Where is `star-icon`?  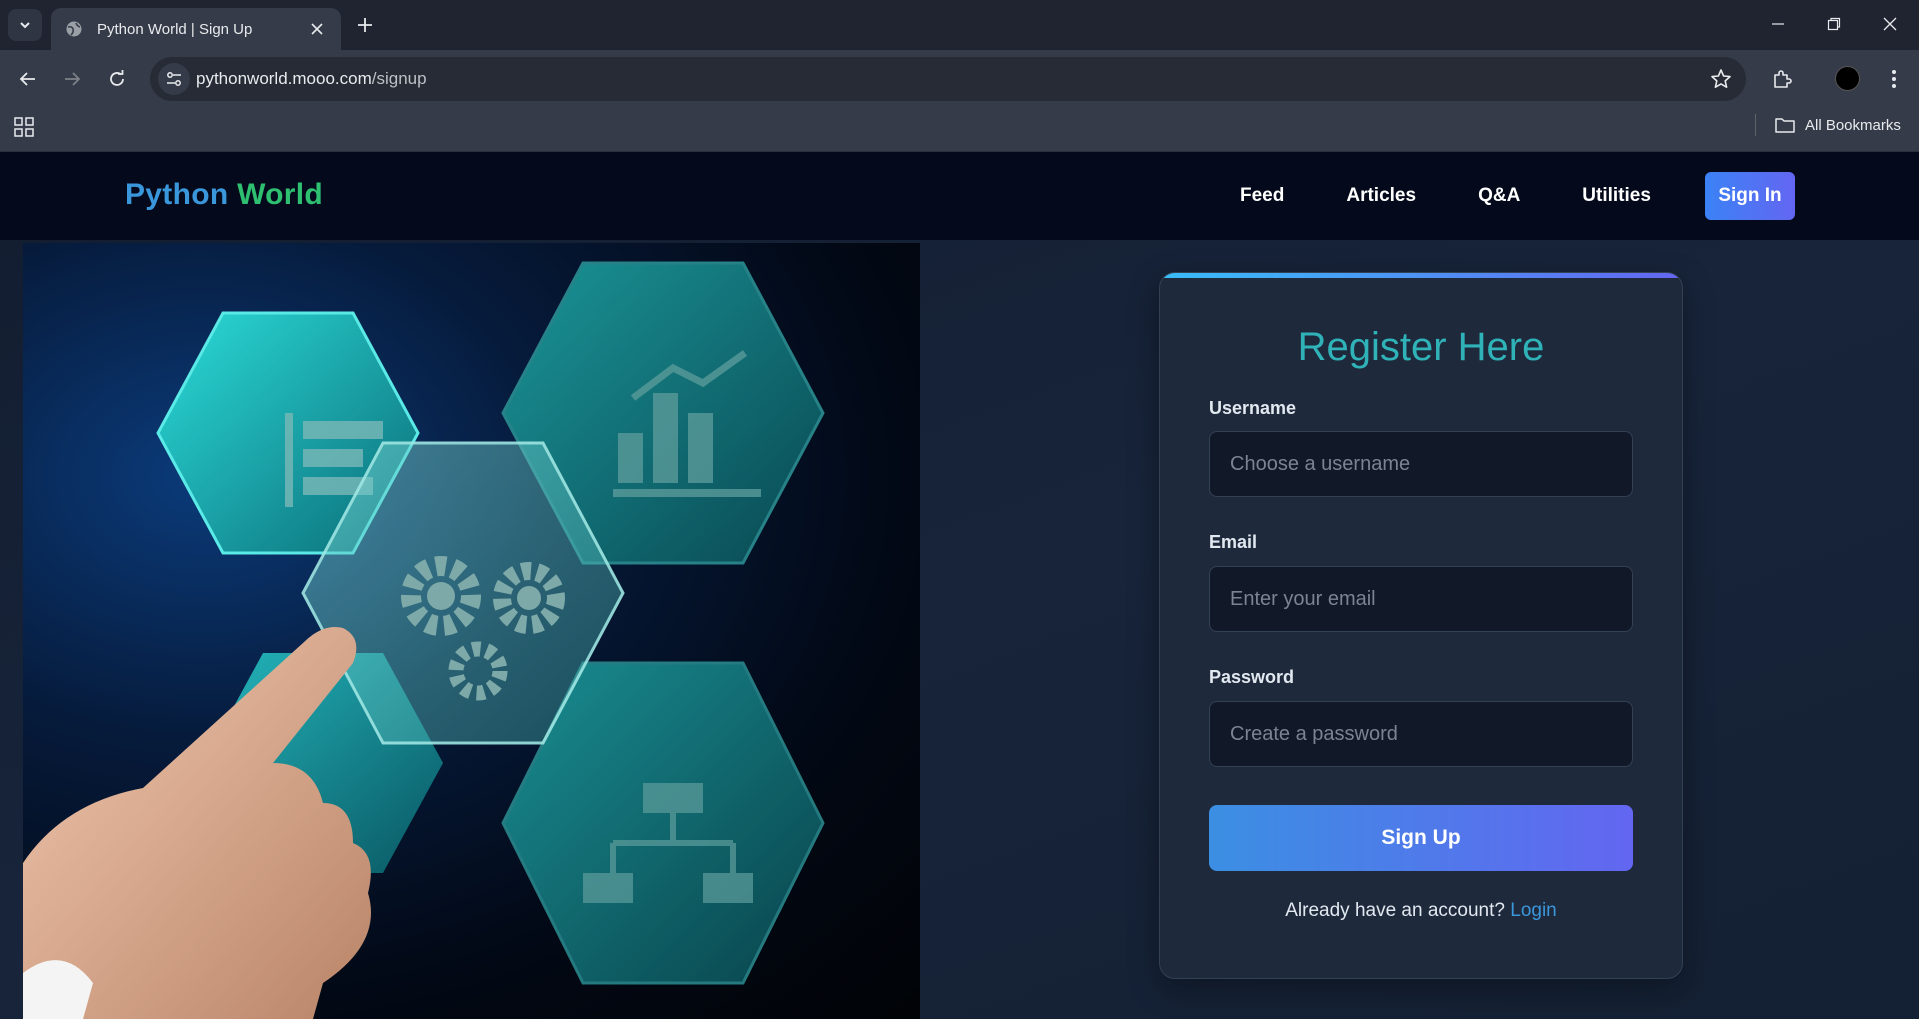
star-icon is located at coordinates (1721, 79).